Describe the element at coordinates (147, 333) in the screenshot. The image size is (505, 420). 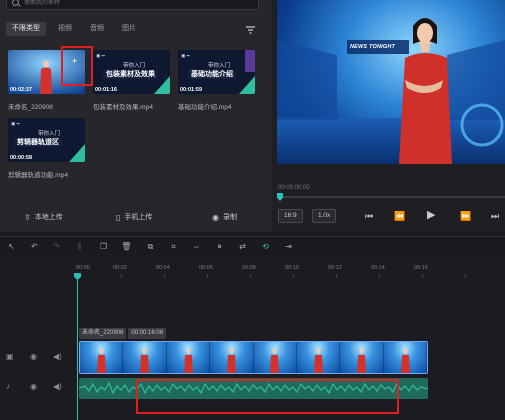
I see `clip-duration: 00:00:16:08` at that location.